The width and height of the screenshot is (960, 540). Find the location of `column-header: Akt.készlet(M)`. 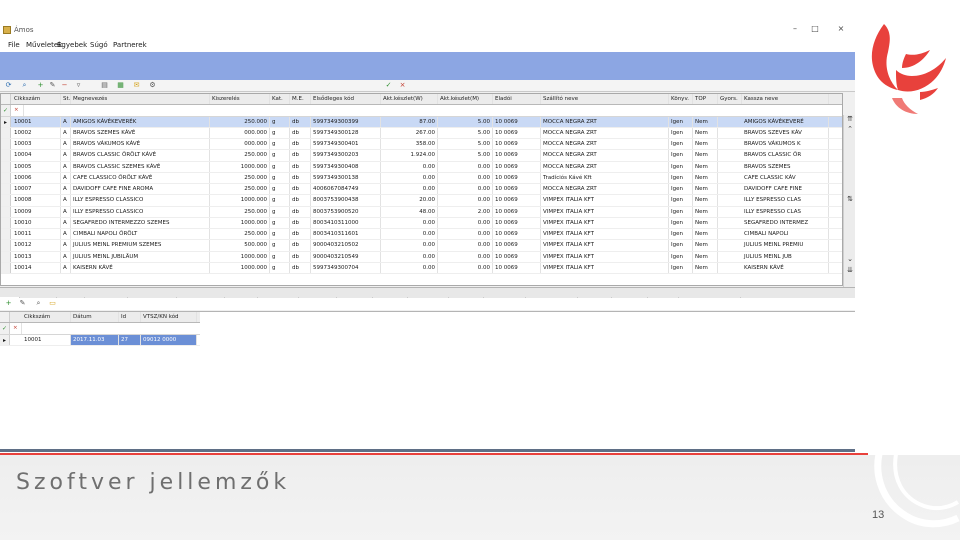

column-header: Akt.készlet(M) is located at coordinates (465, 99).